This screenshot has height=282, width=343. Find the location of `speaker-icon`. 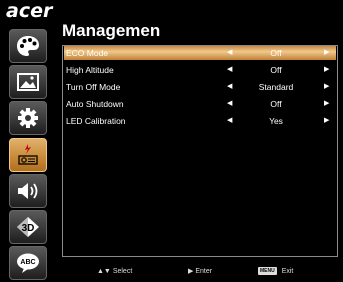

speaker-icon is located at coordinates (28, 190).